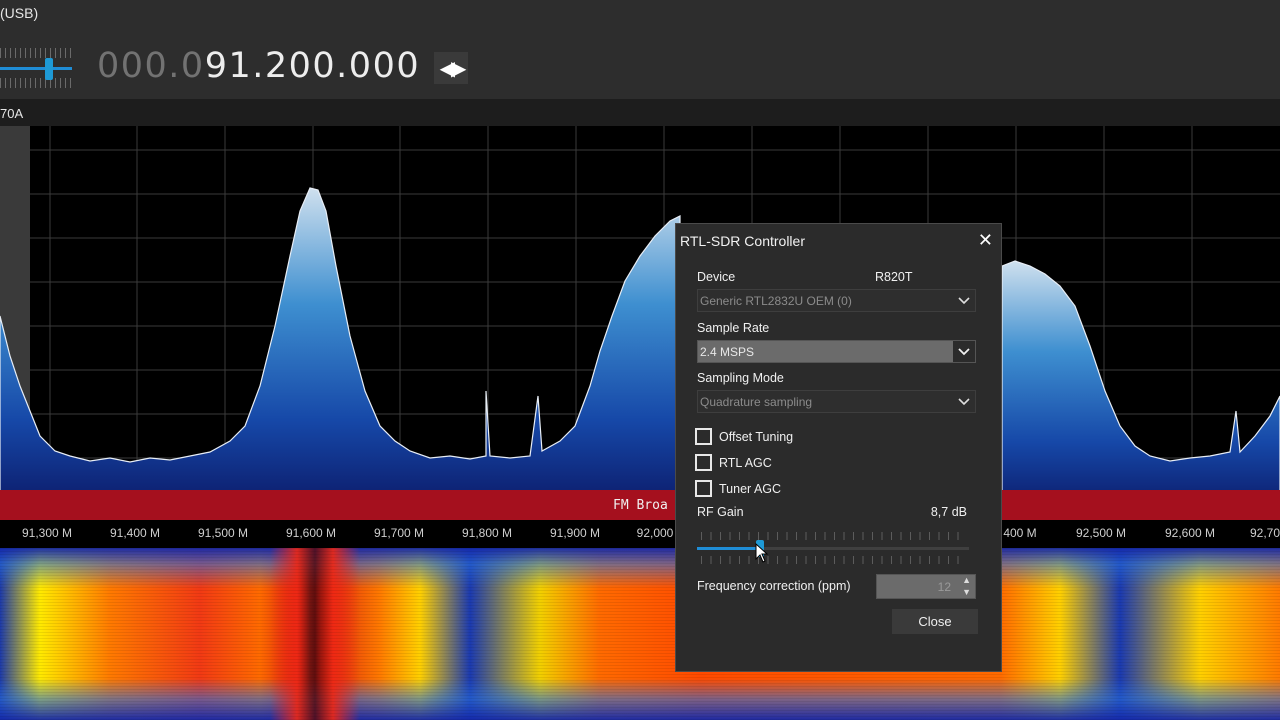 The image size is (1280, 720). I want to click on info-bar-label: 70A, so click(12, 113).